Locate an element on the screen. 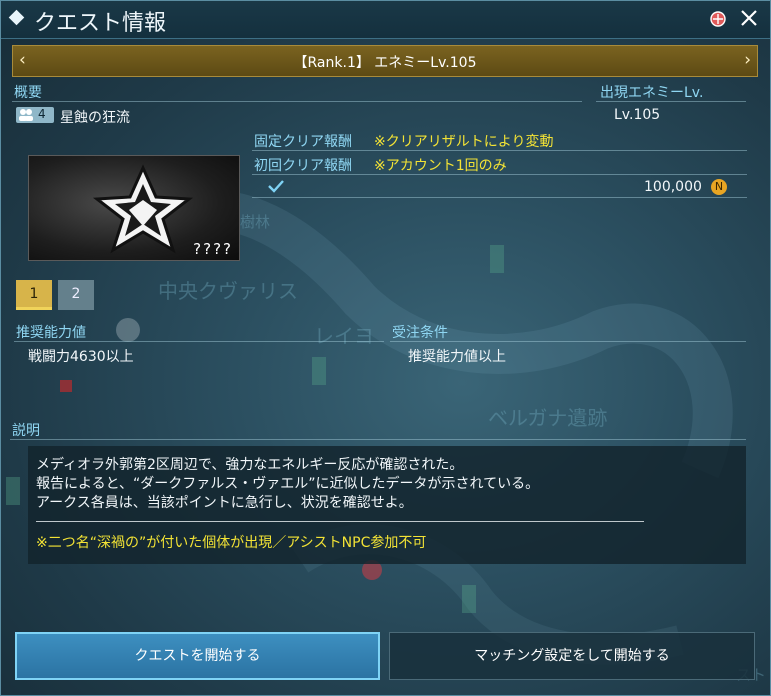 This screenshot has width=771, height=696. requirements-value: 推奨能力値以上 is located at coordinates (457, 357).